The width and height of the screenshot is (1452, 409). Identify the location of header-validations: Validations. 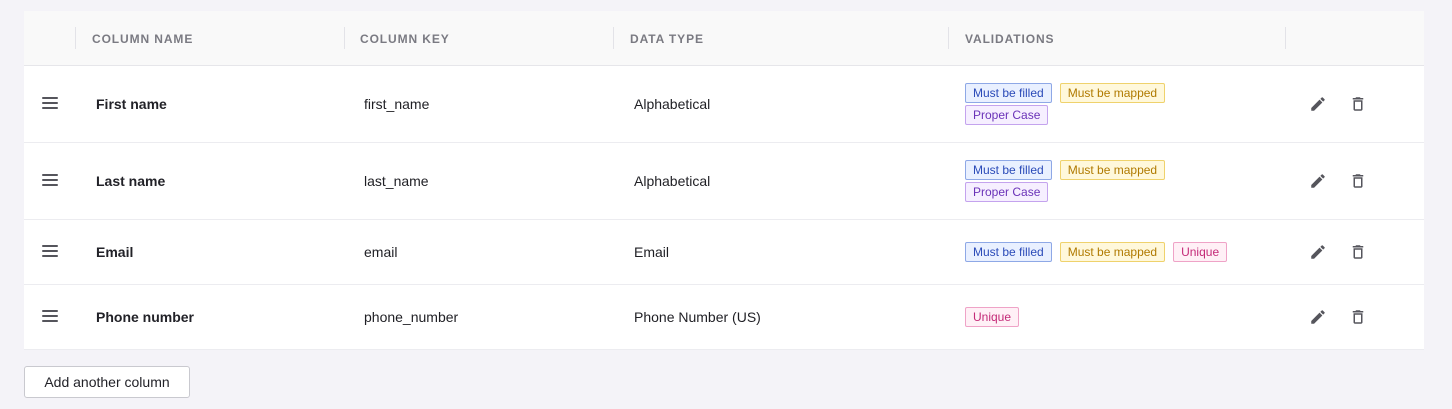
(1010, 38).